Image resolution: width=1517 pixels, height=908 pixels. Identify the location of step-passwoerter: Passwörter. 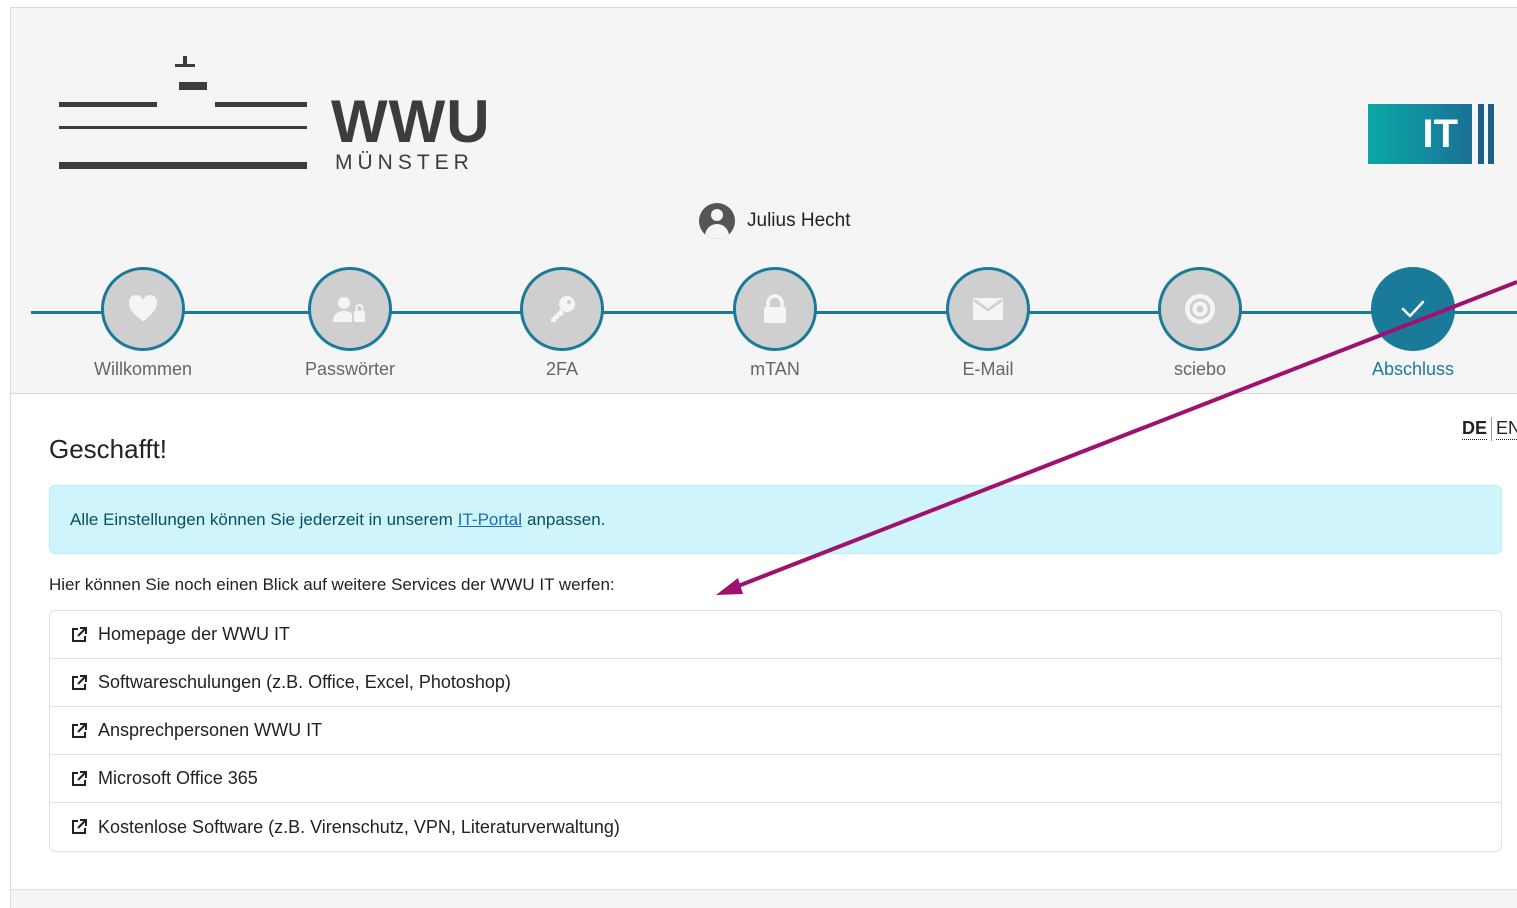
(350, 323).